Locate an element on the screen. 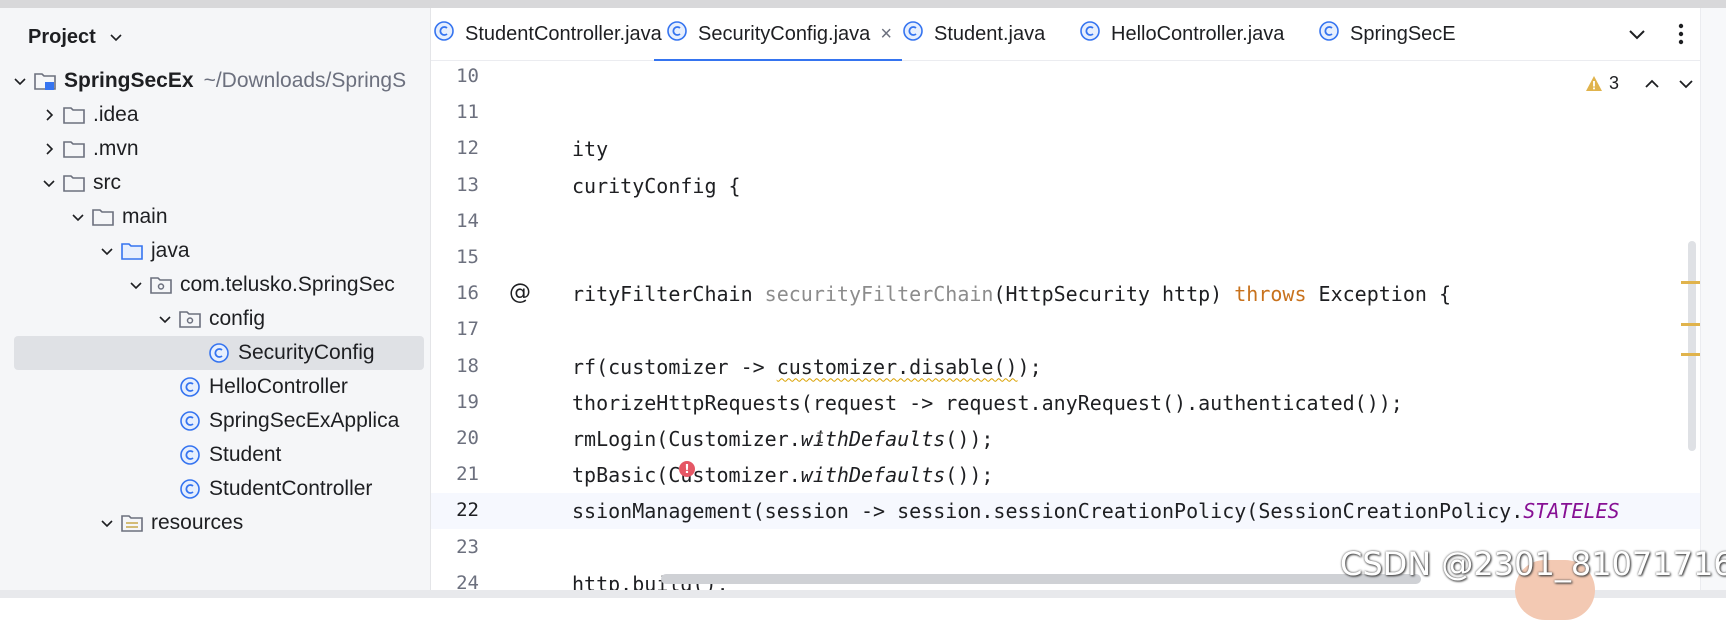  line-number: 12 is located at coordinates (455, 148).